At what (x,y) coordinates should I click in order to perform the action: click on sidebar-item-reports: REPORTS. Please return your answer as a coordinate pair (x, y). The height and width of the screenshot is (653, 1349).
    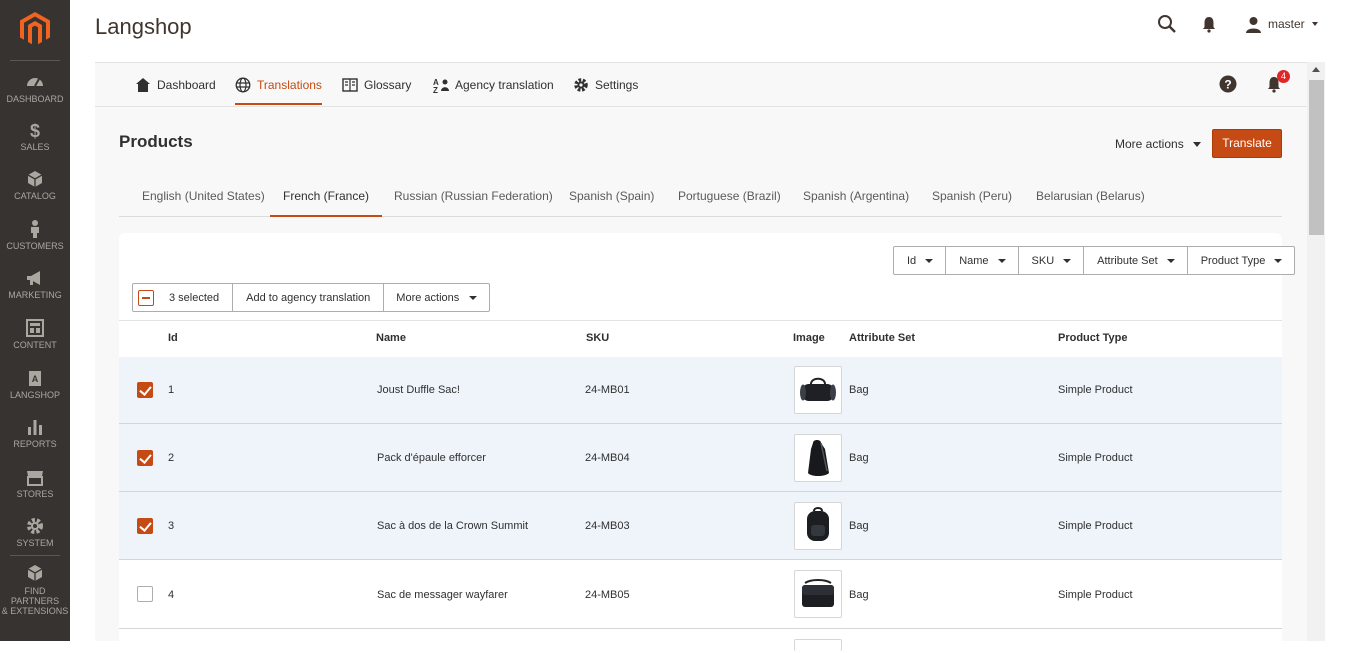
    Looking at the image, I should click on (35, 433).